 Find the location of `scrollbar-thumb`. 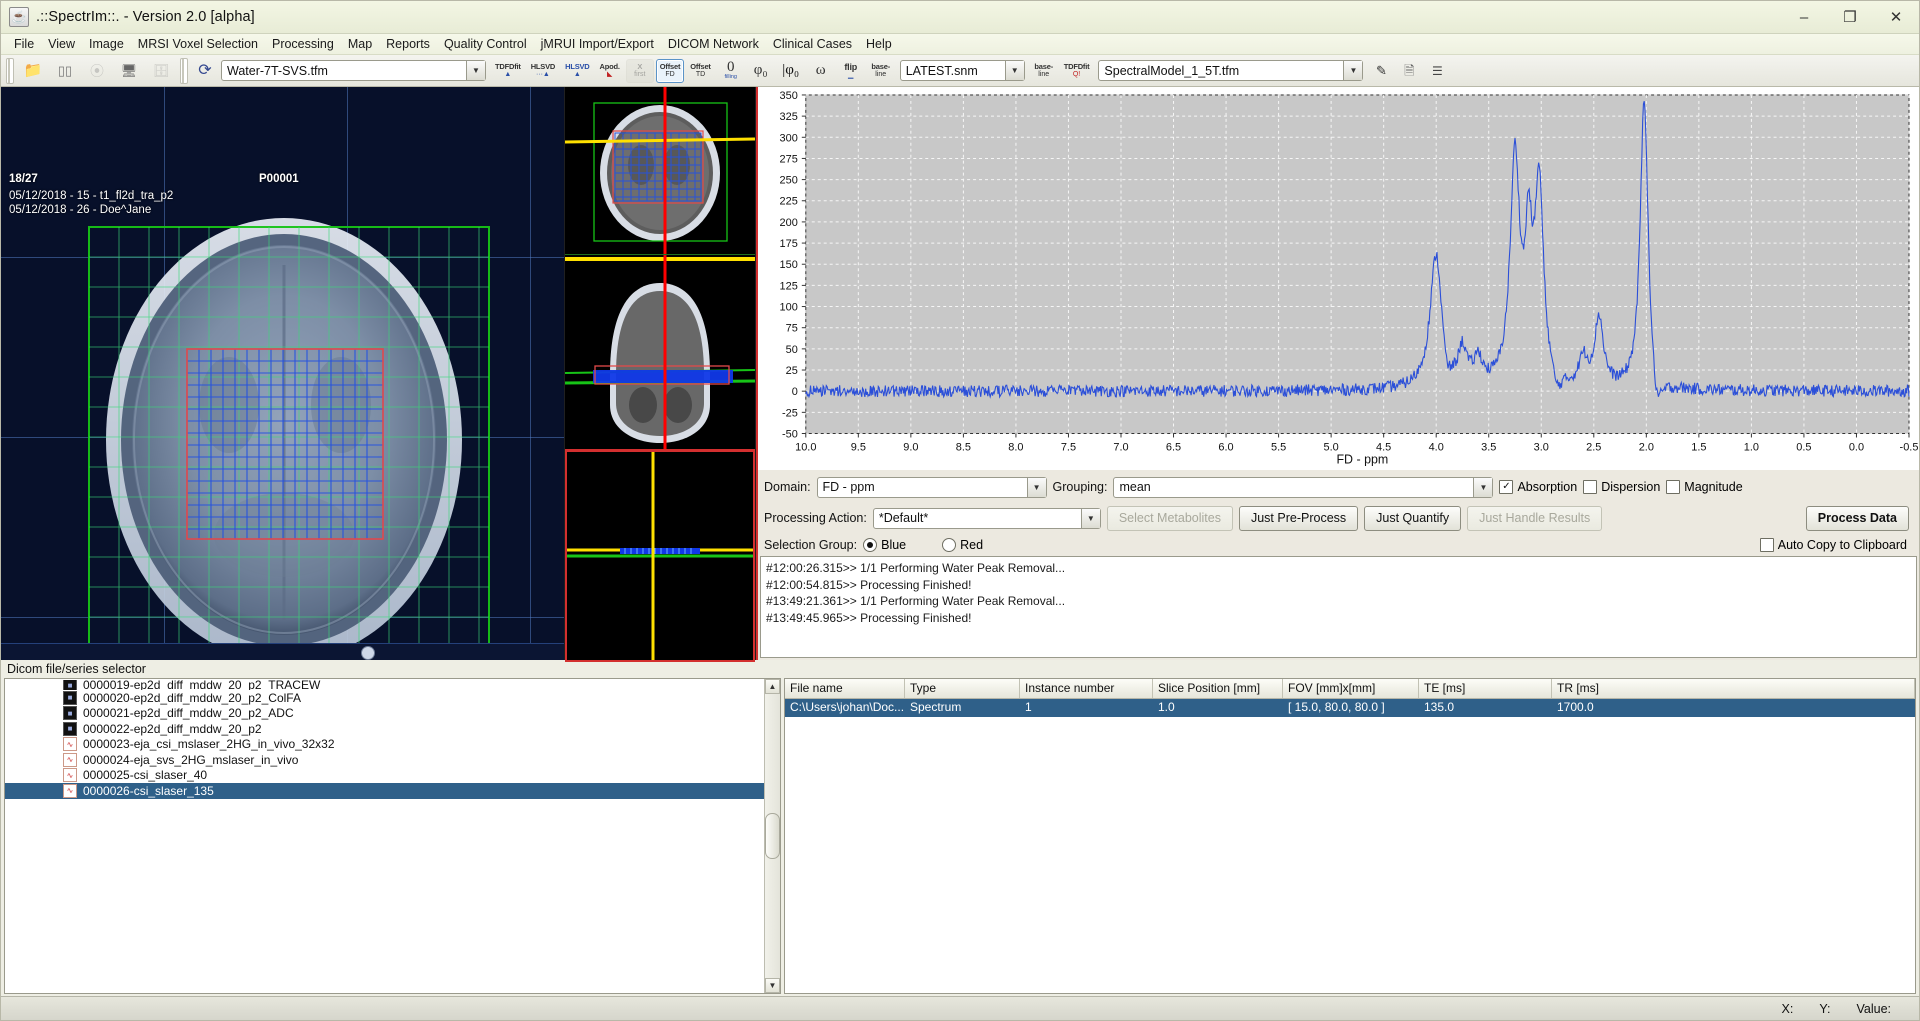

scrollbar-thumb is located at coordinates (772, 836).